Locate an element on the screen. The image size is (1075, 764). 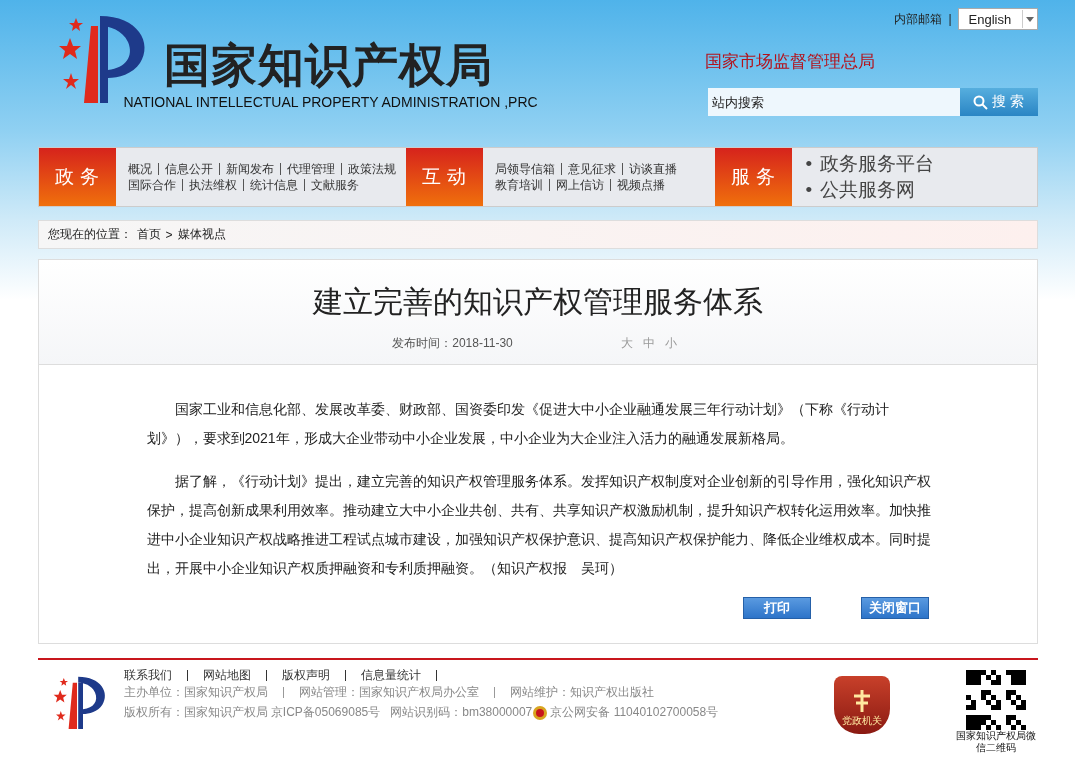
footer-link: 联系我们 is located at coordinates (155, 675).